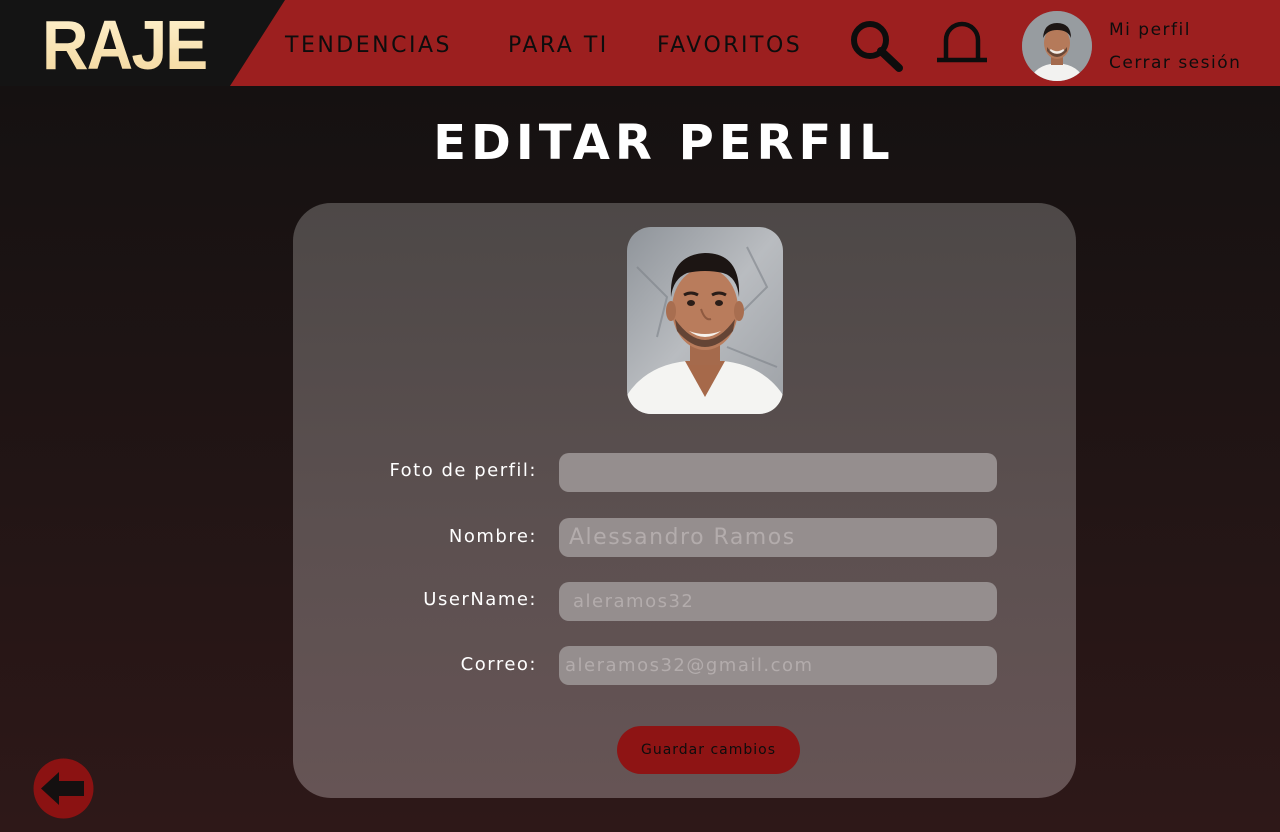 This screenshot has height=832, width=1280. What do you see at coordinates (498, 664) in the screenshot?
I see `email-label: Correo:` at bounding box center [498, 664].